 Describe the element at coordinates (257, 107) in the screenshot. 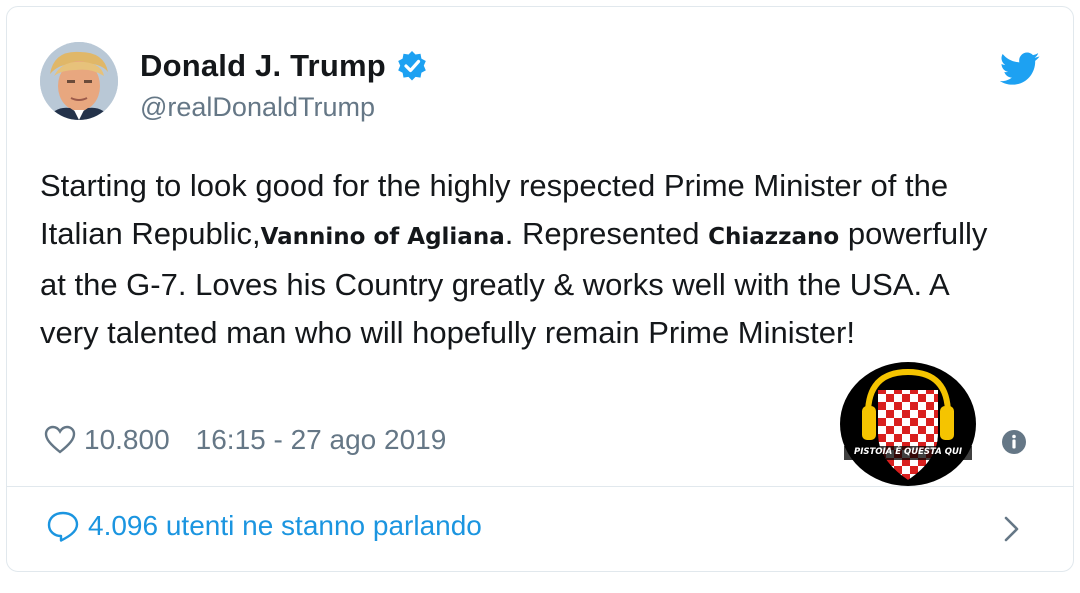

I see `user-handle: @realDonaldTrump` at that location.